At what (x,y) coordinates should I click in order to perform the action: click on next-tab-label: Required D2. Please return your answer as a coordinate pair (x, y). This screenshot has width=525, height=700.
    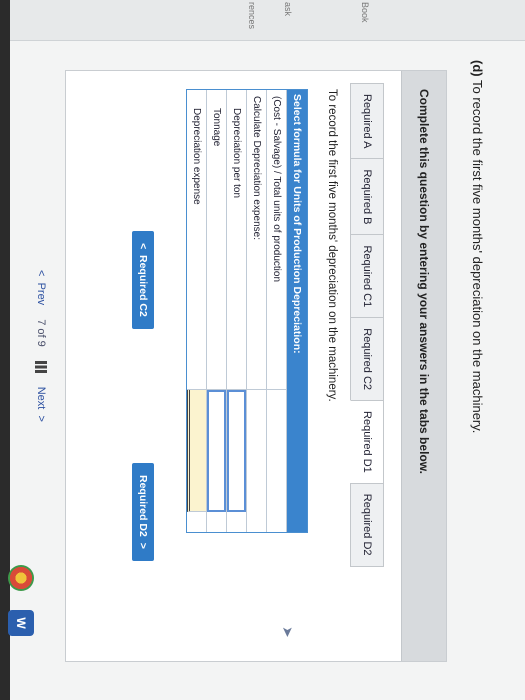
    Looking at the image, I should click on (143, 506).